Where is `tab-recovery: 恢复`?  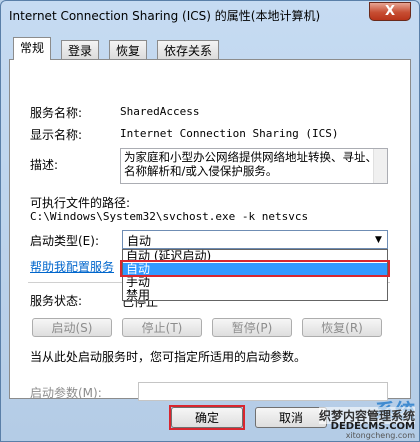
tab-recovery: 恢复 is located at coordinates (128, 49).